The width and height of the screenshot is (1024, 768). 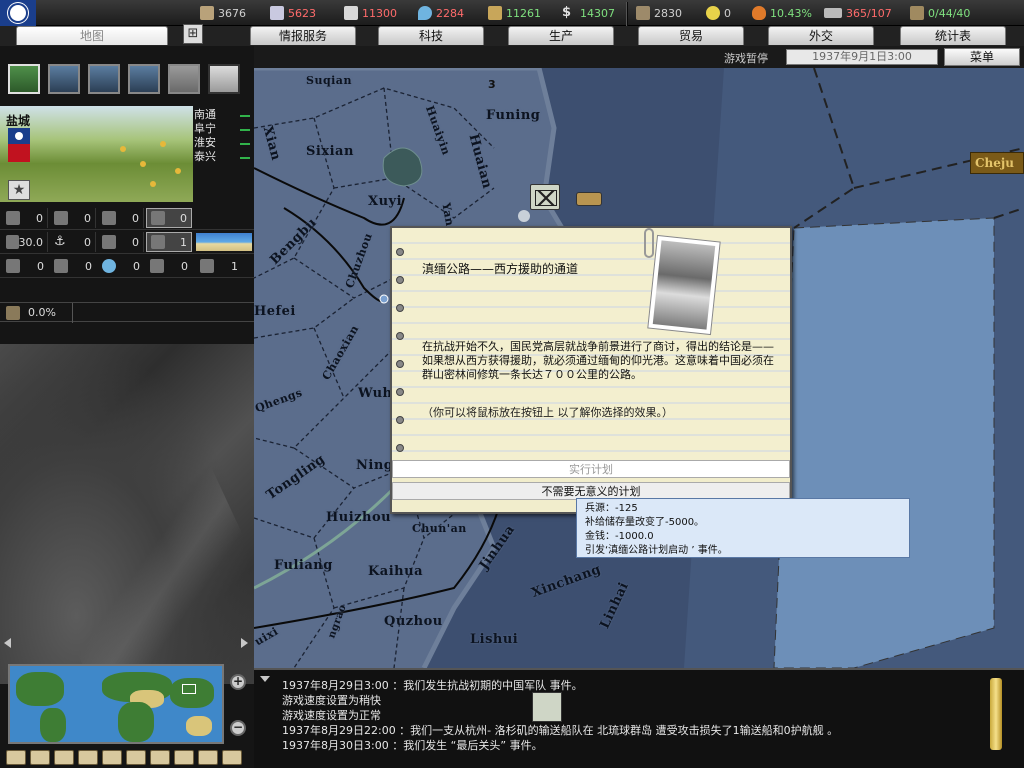 I want to click on resource-money: $ 14307, so click(x=588, y=13).